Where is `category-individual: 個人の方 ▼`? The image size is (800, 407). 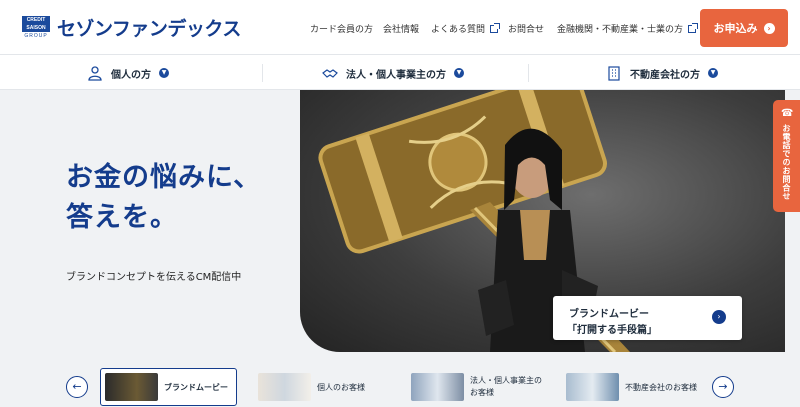
category-individual: 個人の方 ▼ is located at coordinates (128, 73).